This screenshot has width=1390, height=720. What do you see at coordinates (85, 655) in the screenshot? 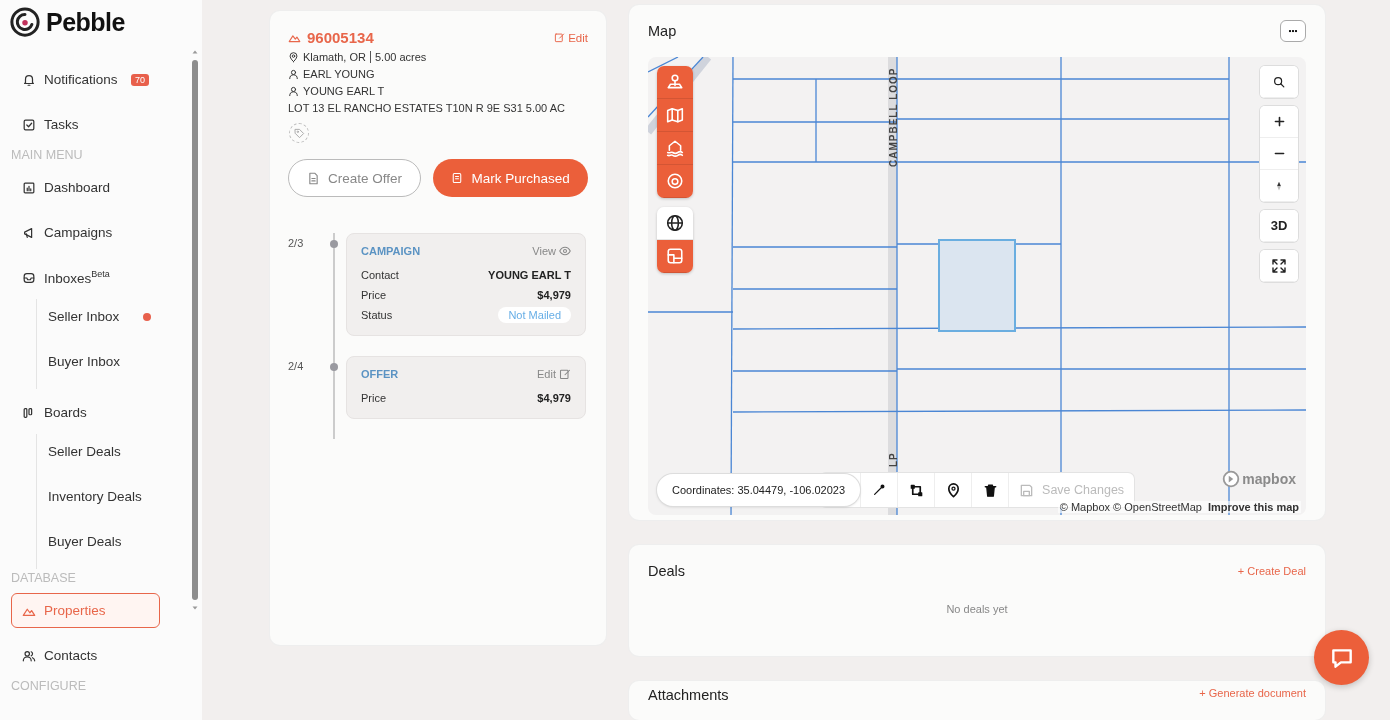
I see `nav-item: Contacts` at bounding box center [85, 655].